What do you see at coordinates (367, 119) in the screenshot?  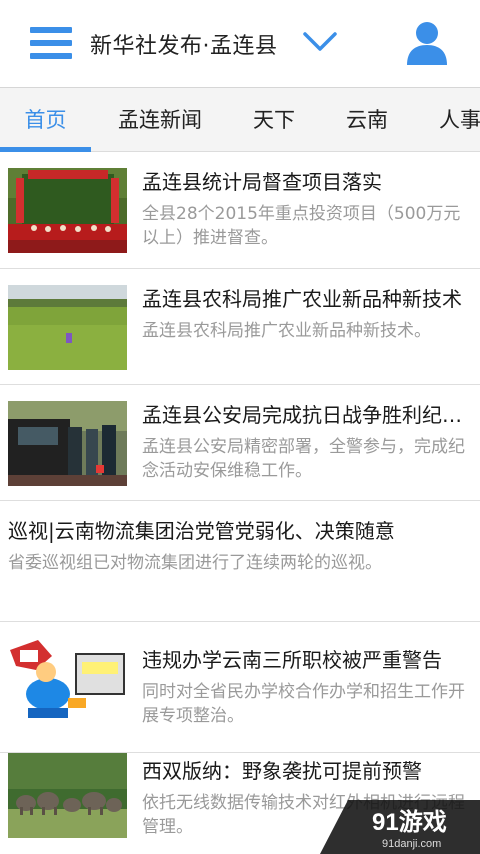 I see `tab-yunnan: 云南` at bounding box center [367, 119].